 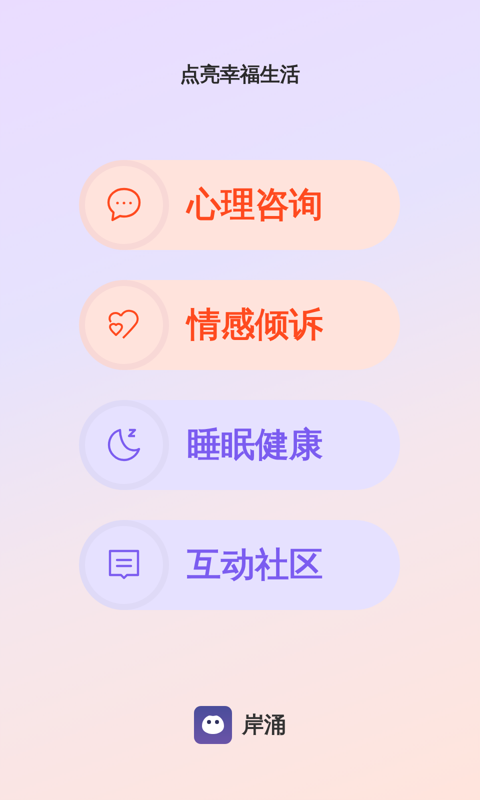 What do you see at coordinates (240, 445) in the screenshot?
I see `menu-button: 睡眠健康` at bounding box center [240, 445].